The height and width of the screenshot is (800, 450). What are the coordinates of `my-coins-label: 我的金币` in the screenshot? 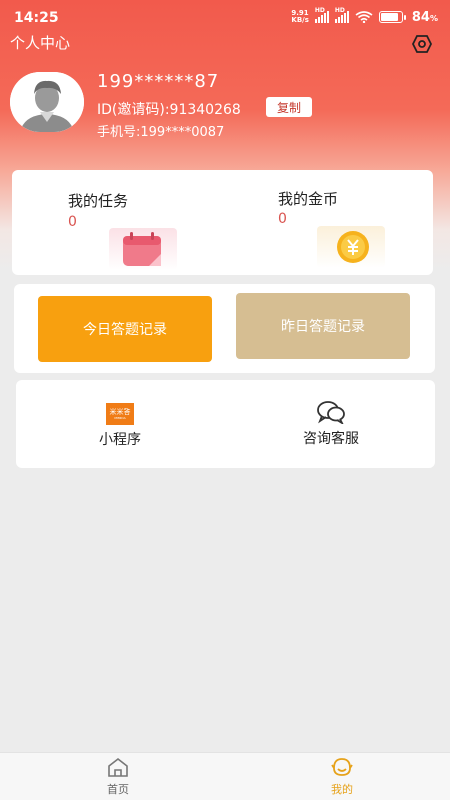 It's located at (308, 199).